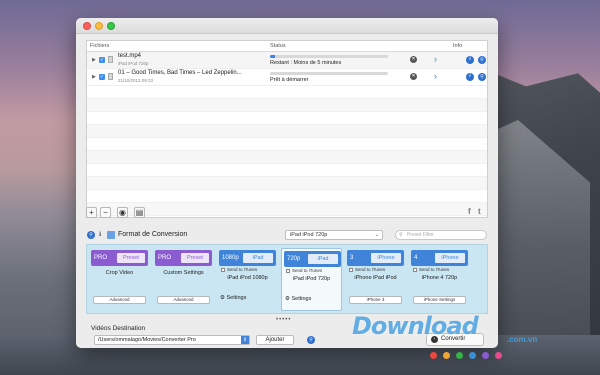 The width and height of the screenshot is (600, 375). Describe the element at coordinates (416, 258) in the screenshot. I see `badge-label: 4` at that location.